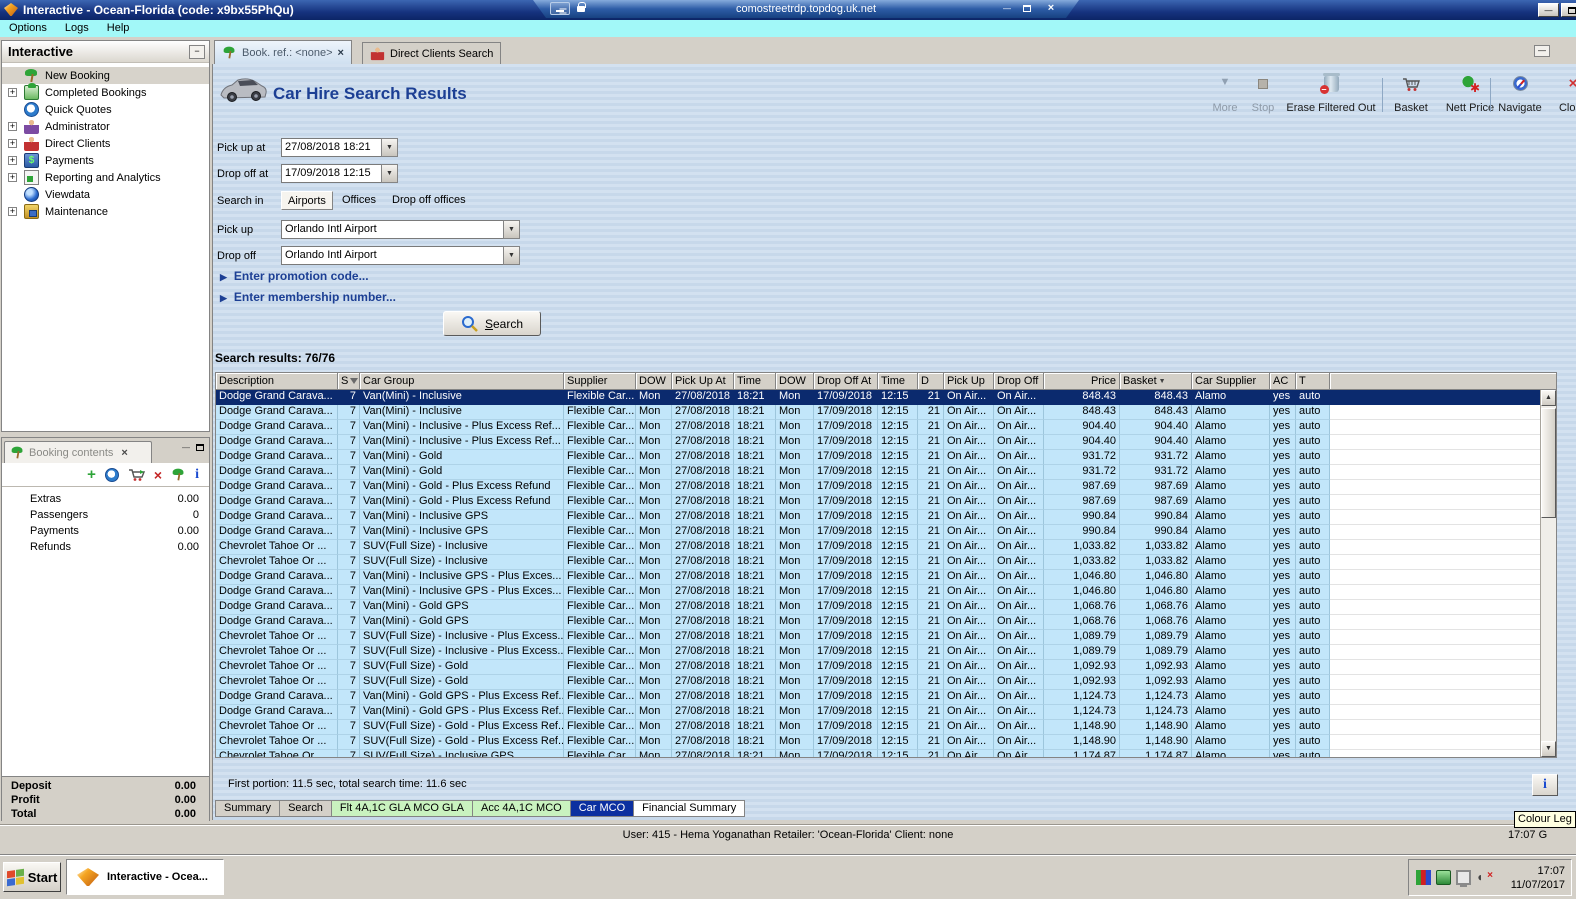 The width and height of the screenshot is (1576, 899). I want to click on pickup-at-field: 27/08/2018 18:21, so click(331, 147).